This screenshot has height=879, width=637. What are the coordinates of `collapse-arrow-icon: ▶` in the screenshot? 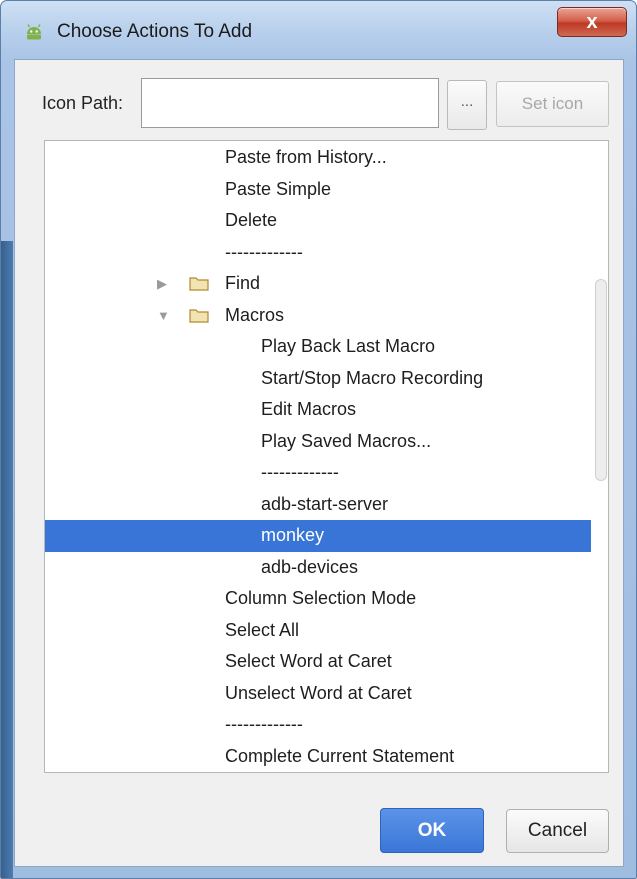 It's located at (162, 283).